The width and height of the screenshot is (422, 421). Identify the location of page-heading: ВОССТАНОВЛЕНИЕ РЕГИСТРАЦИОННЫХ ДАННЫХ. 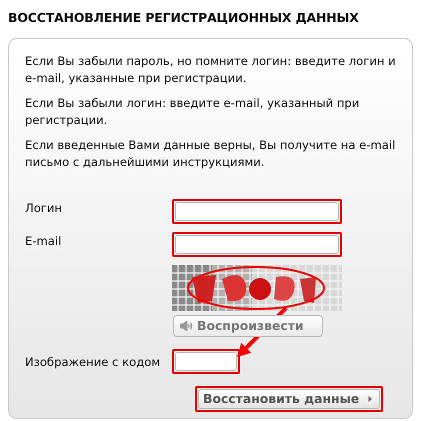
(184, 18).